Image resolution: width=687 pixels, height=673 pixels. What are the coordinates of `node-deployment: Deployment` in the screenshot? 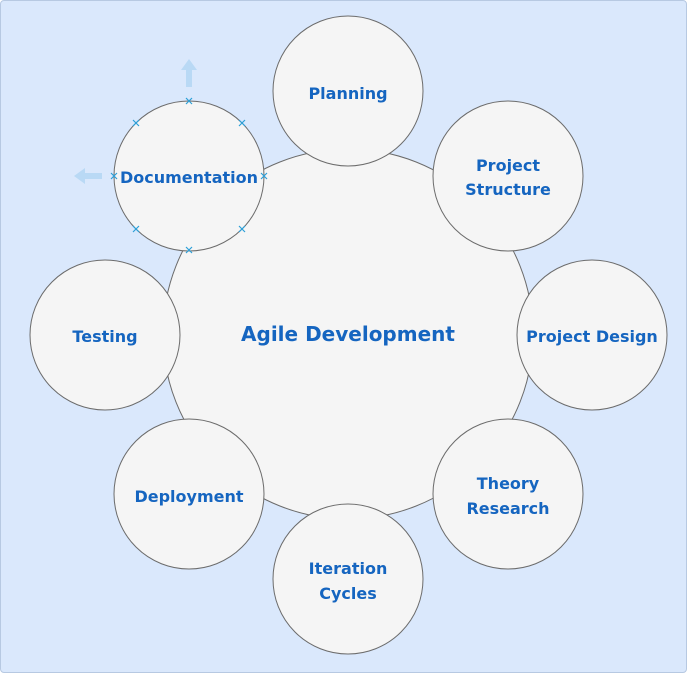 It's located at (189, 494).